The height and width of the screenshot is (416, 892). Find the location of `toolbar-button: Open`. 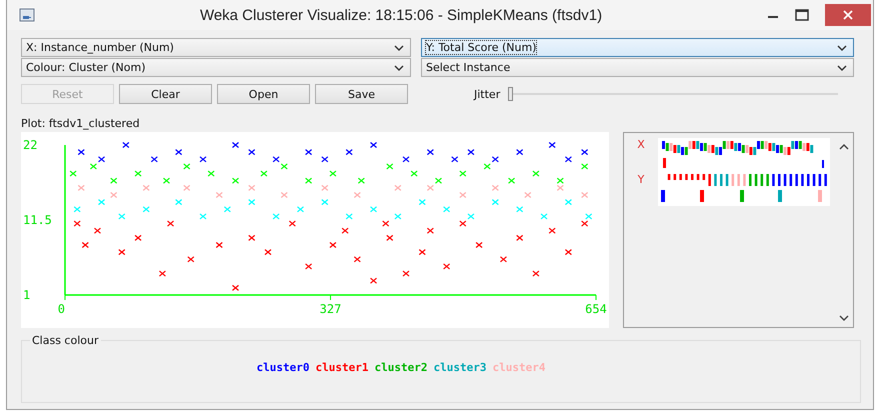

toolbar-button: Open is located at coordinates (263, 94).